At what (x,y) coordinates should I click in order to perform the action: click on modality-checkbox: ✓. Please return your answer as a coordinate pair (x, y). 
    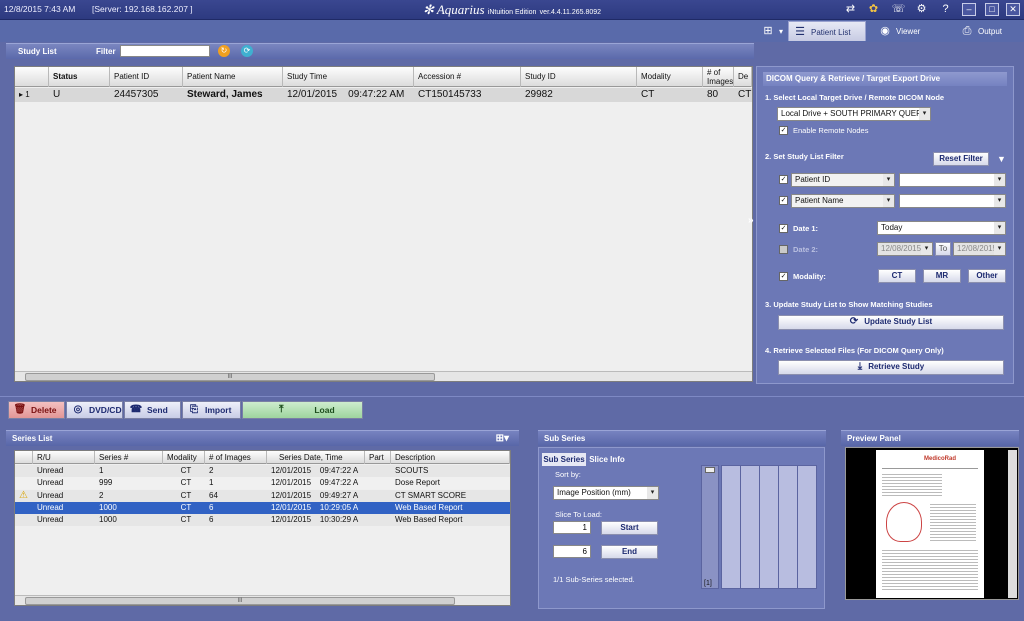
    Looking at the image, I should click on (783, 276).